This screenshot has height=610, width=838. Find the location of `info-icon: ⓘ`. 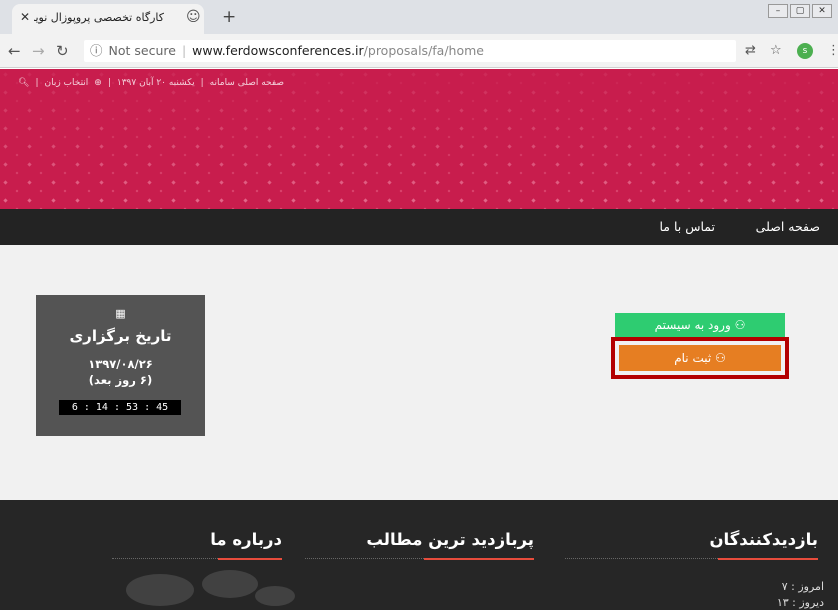

info-icon: ⓘ is located at coordinates (96, 50).